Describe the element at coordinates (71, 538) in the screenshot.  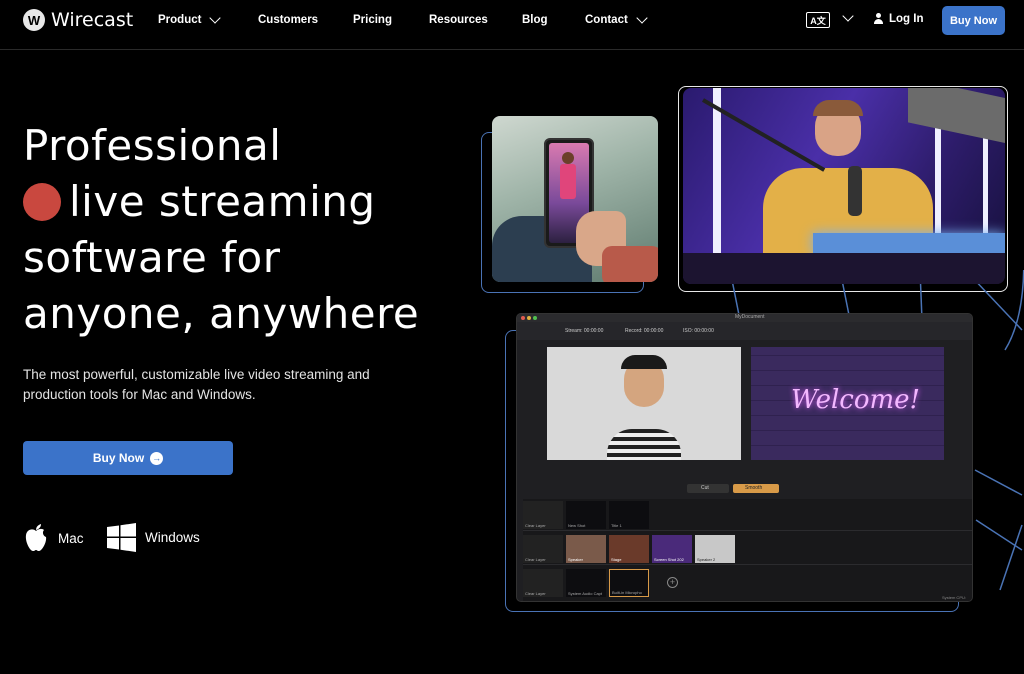
I see `mac-label: Mac` at that location.